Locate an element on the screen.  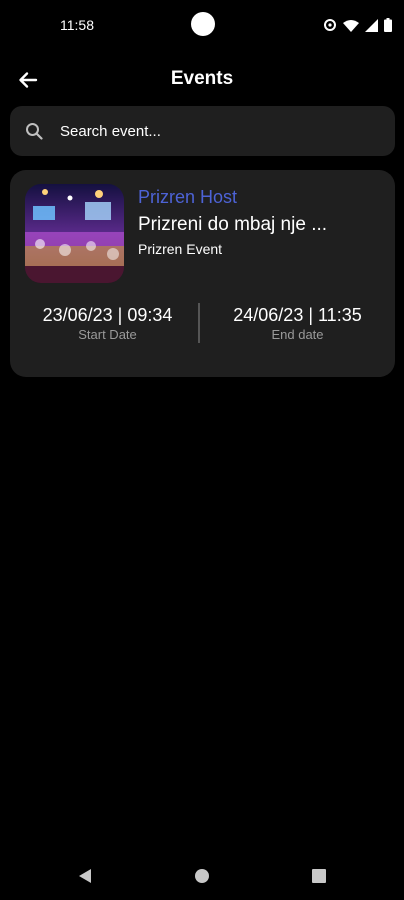
end-date-label: End date is located at coordinates (297, 334).